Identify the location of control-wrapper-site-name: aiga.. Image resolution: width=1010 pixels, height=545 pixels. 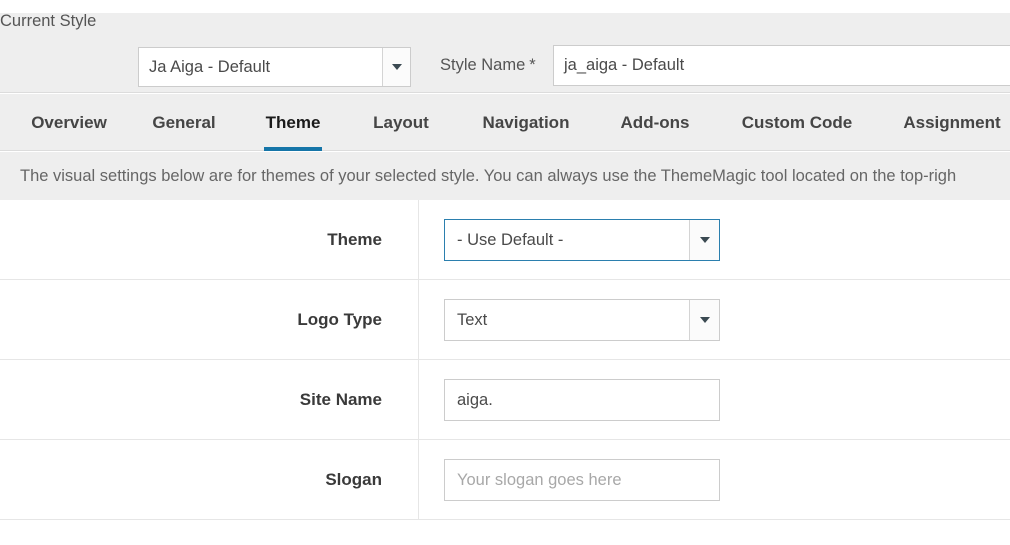
(582, 400).